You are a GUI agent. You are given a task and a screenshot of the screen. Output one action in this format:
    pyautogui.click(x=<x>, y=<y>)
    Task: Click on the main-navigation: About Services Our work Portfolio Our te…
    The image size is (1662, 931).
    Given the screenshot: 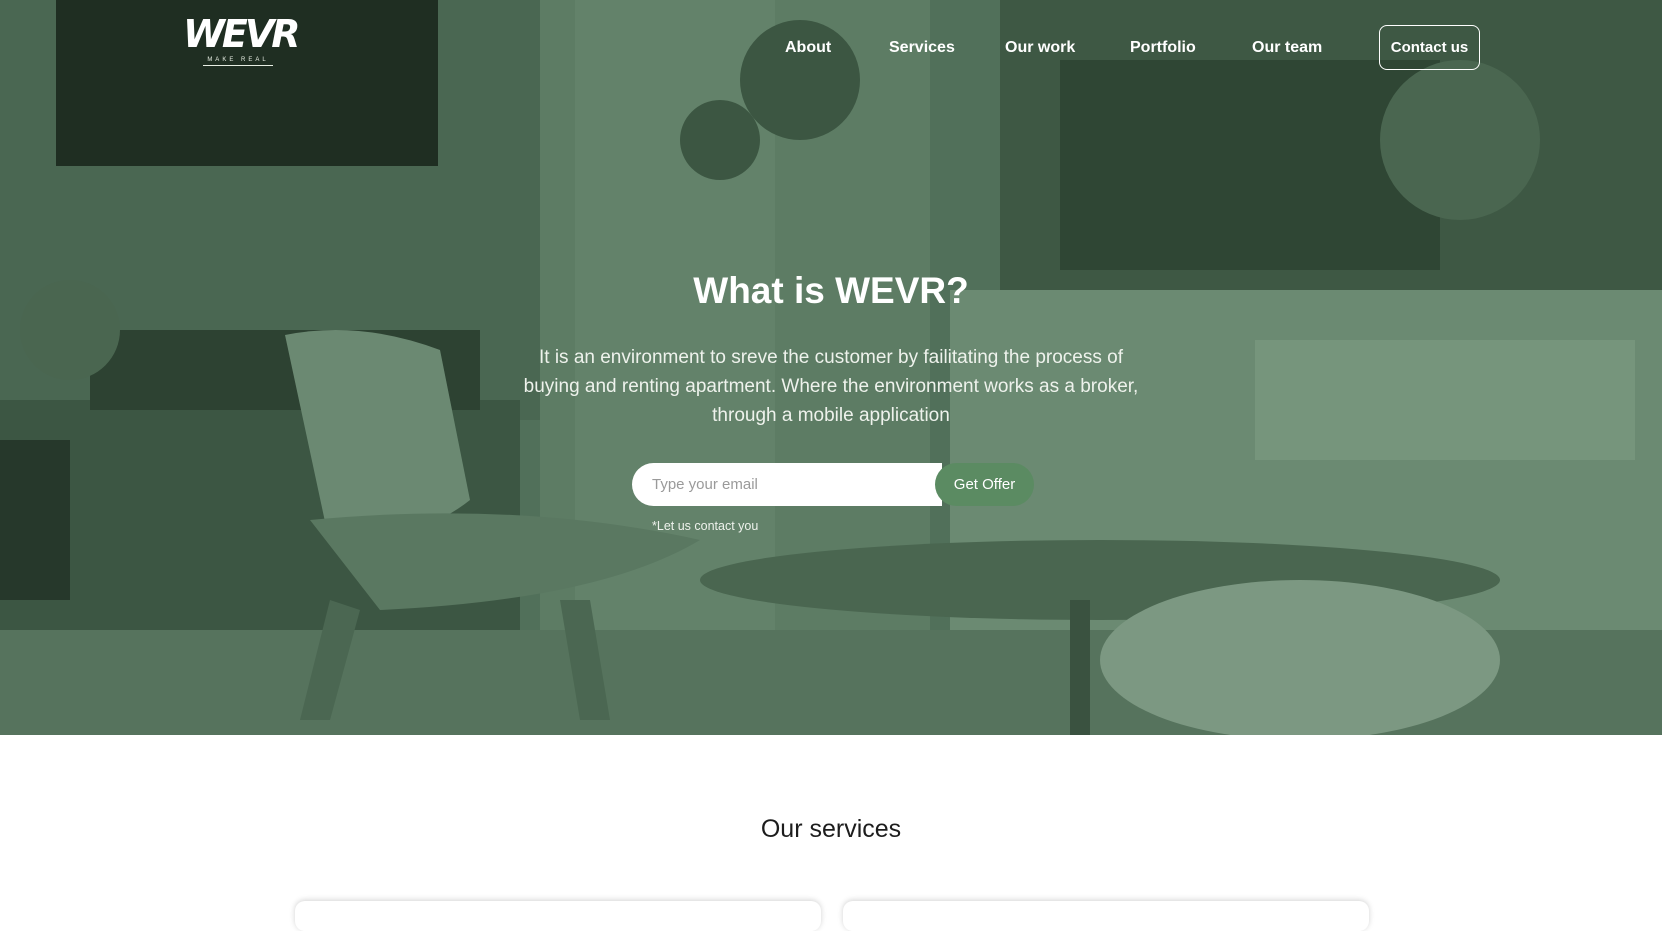 What is the action you would take?
    pyautogui.click(x=831, y=48)
    